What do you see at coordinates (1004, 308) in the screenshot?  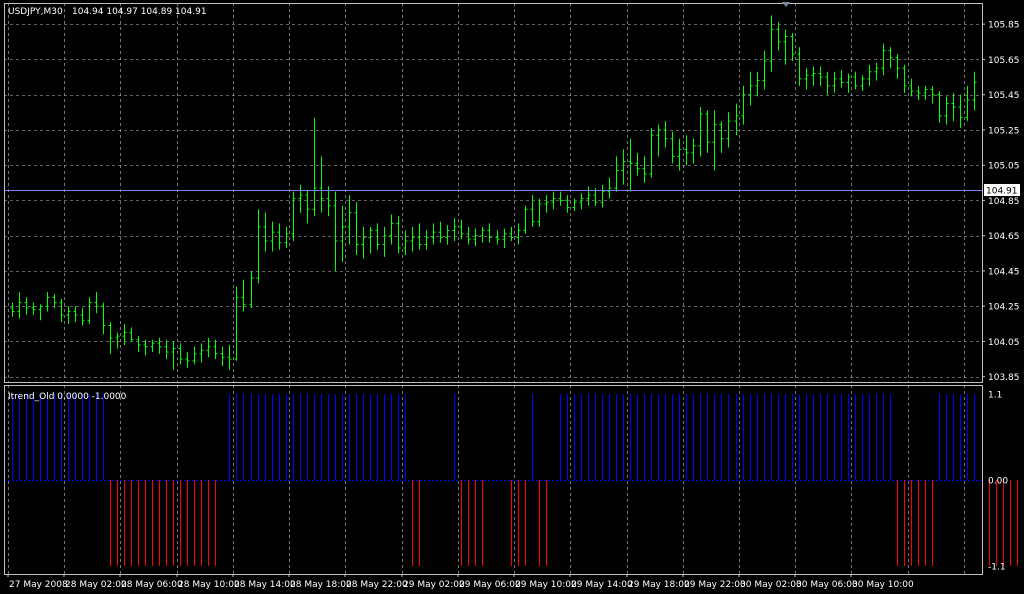 I see `price-tick-label: 104.25` at bounding box center [1004, 308].